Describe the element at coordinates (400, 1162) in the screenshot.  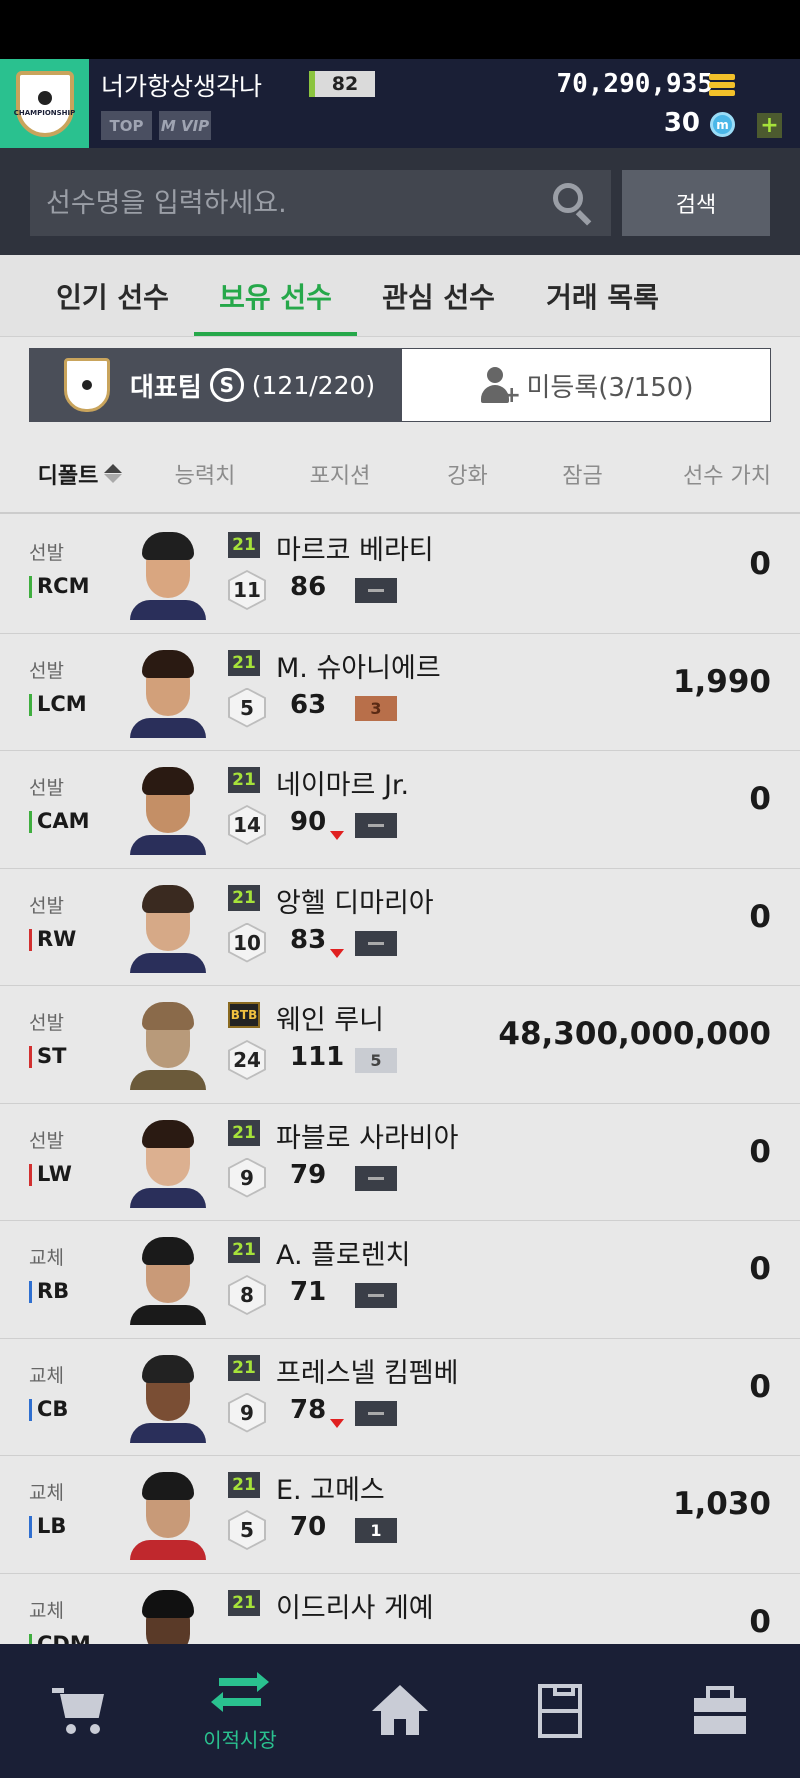
I see `player-row: 선발 LW 21 파블로 사라비아 9 79 0` at that location.